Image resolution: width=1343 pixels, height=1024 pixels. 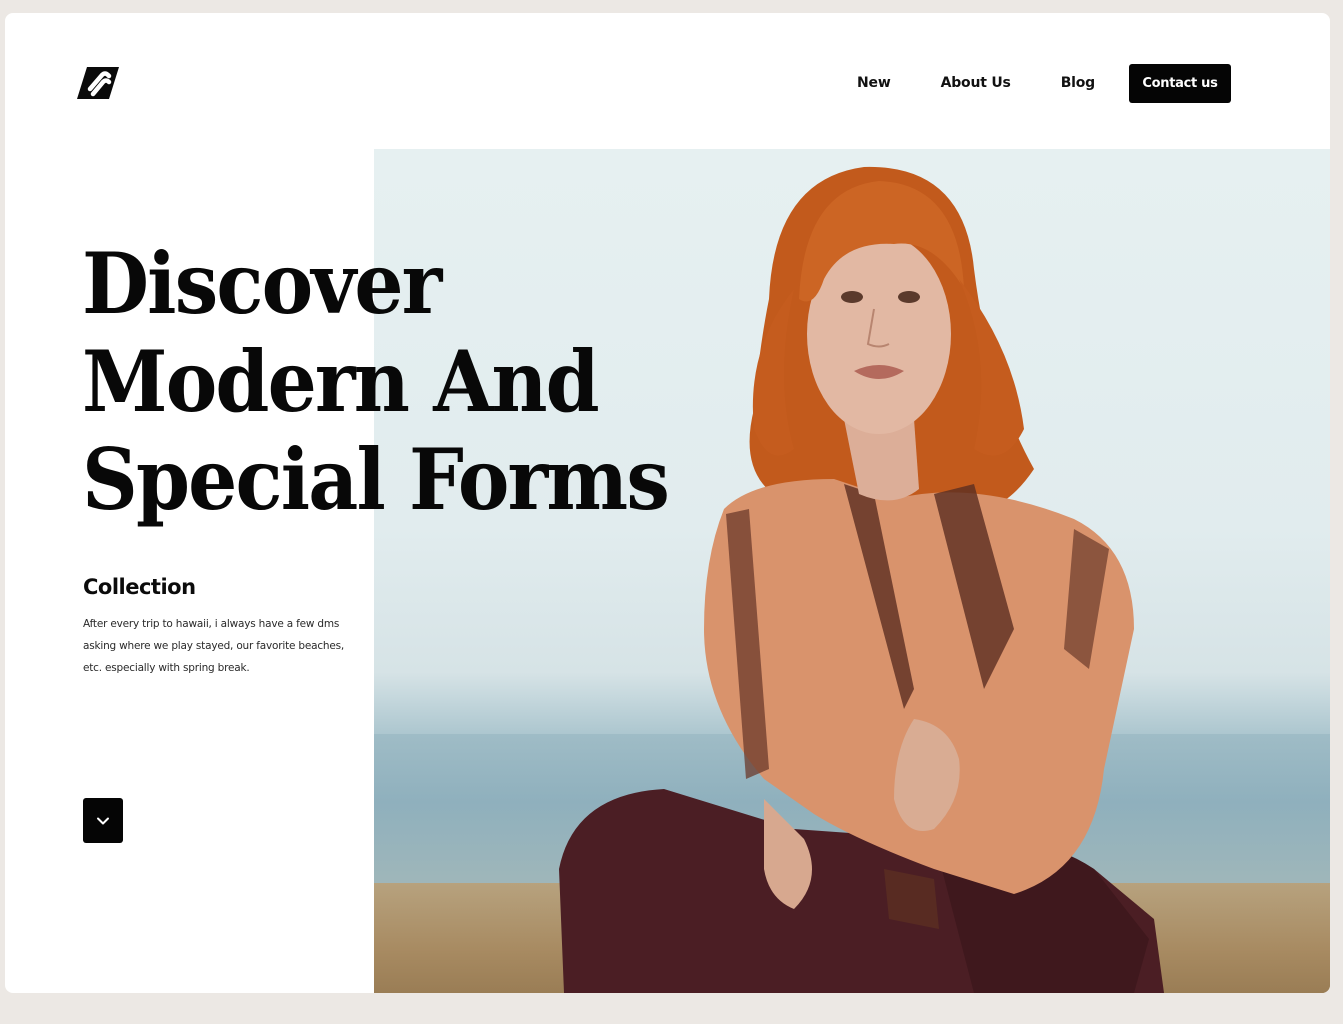 I want to click on brand-logo-icon, so click(x=99, y=83).